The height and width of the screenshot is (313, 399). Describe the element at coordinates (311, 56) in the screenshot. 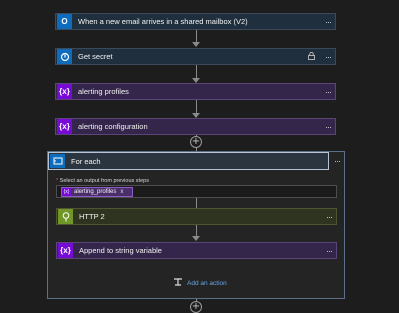

I see `lock-icon` at that location.